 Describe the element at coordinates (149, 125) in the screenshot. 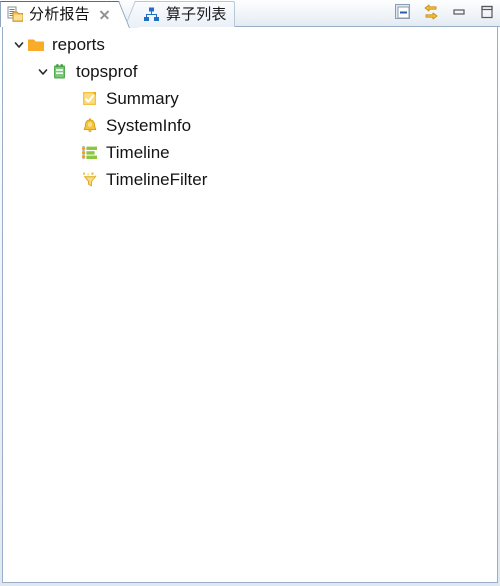

I see `tree-item-systeminfo-label: SystemInfo` at that location.